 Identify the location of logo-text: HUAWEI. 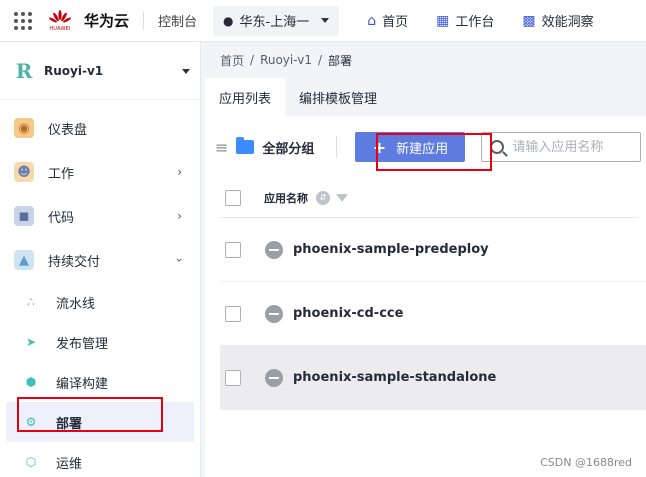
(60, 28).